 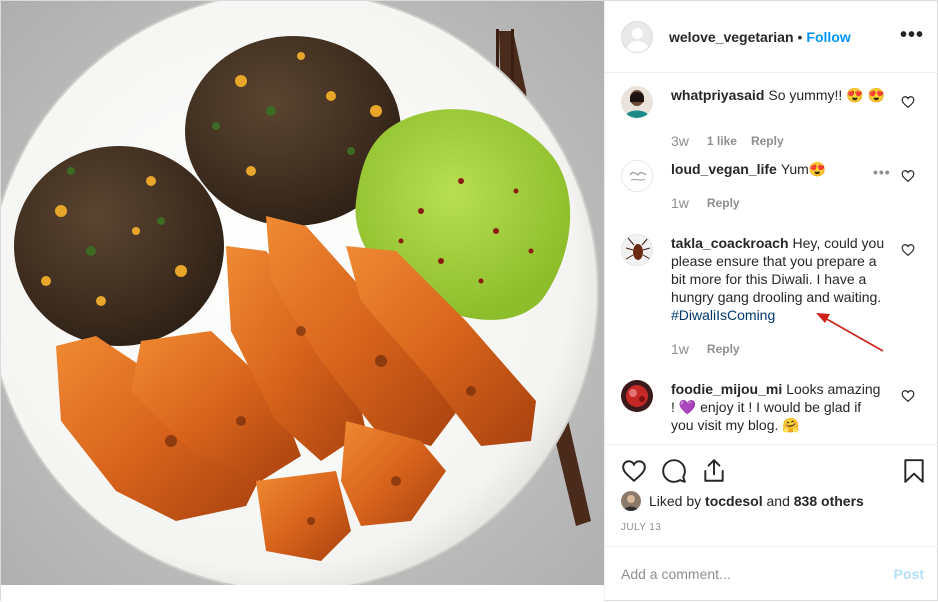 What do you see at coordinates (641, 527) in the screenshot?
I see `post-date: JULY 13` at bounding box center [641, 527].